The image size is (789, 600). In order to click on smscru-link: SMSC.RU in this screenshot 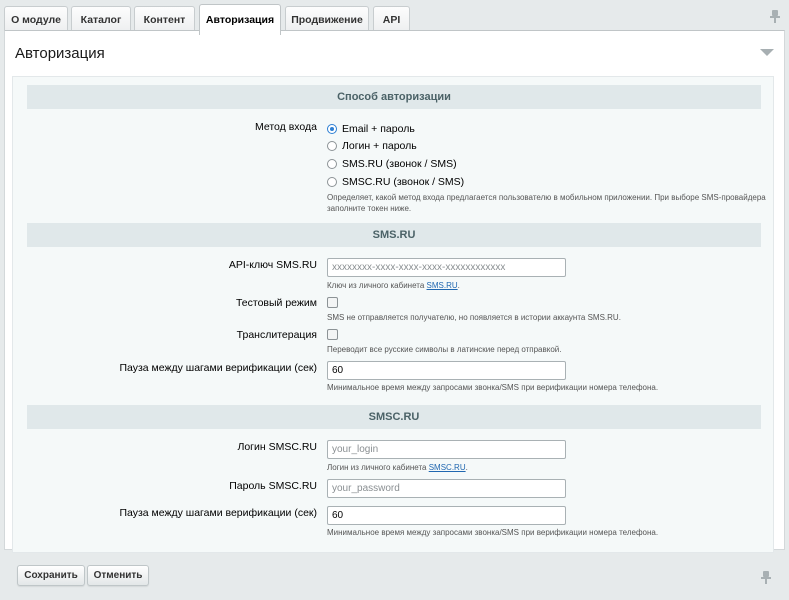, I will do `click(447, 467)`.